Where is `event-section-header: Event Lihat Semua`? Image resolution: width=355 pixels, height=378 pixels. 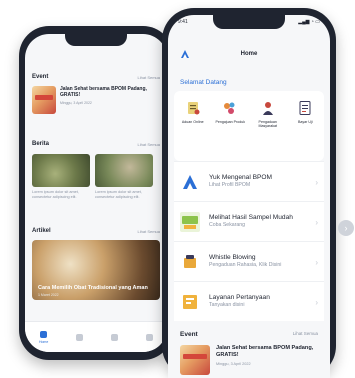
event-section-header: Event Lihat Semua is located at coordinates (96, 77).